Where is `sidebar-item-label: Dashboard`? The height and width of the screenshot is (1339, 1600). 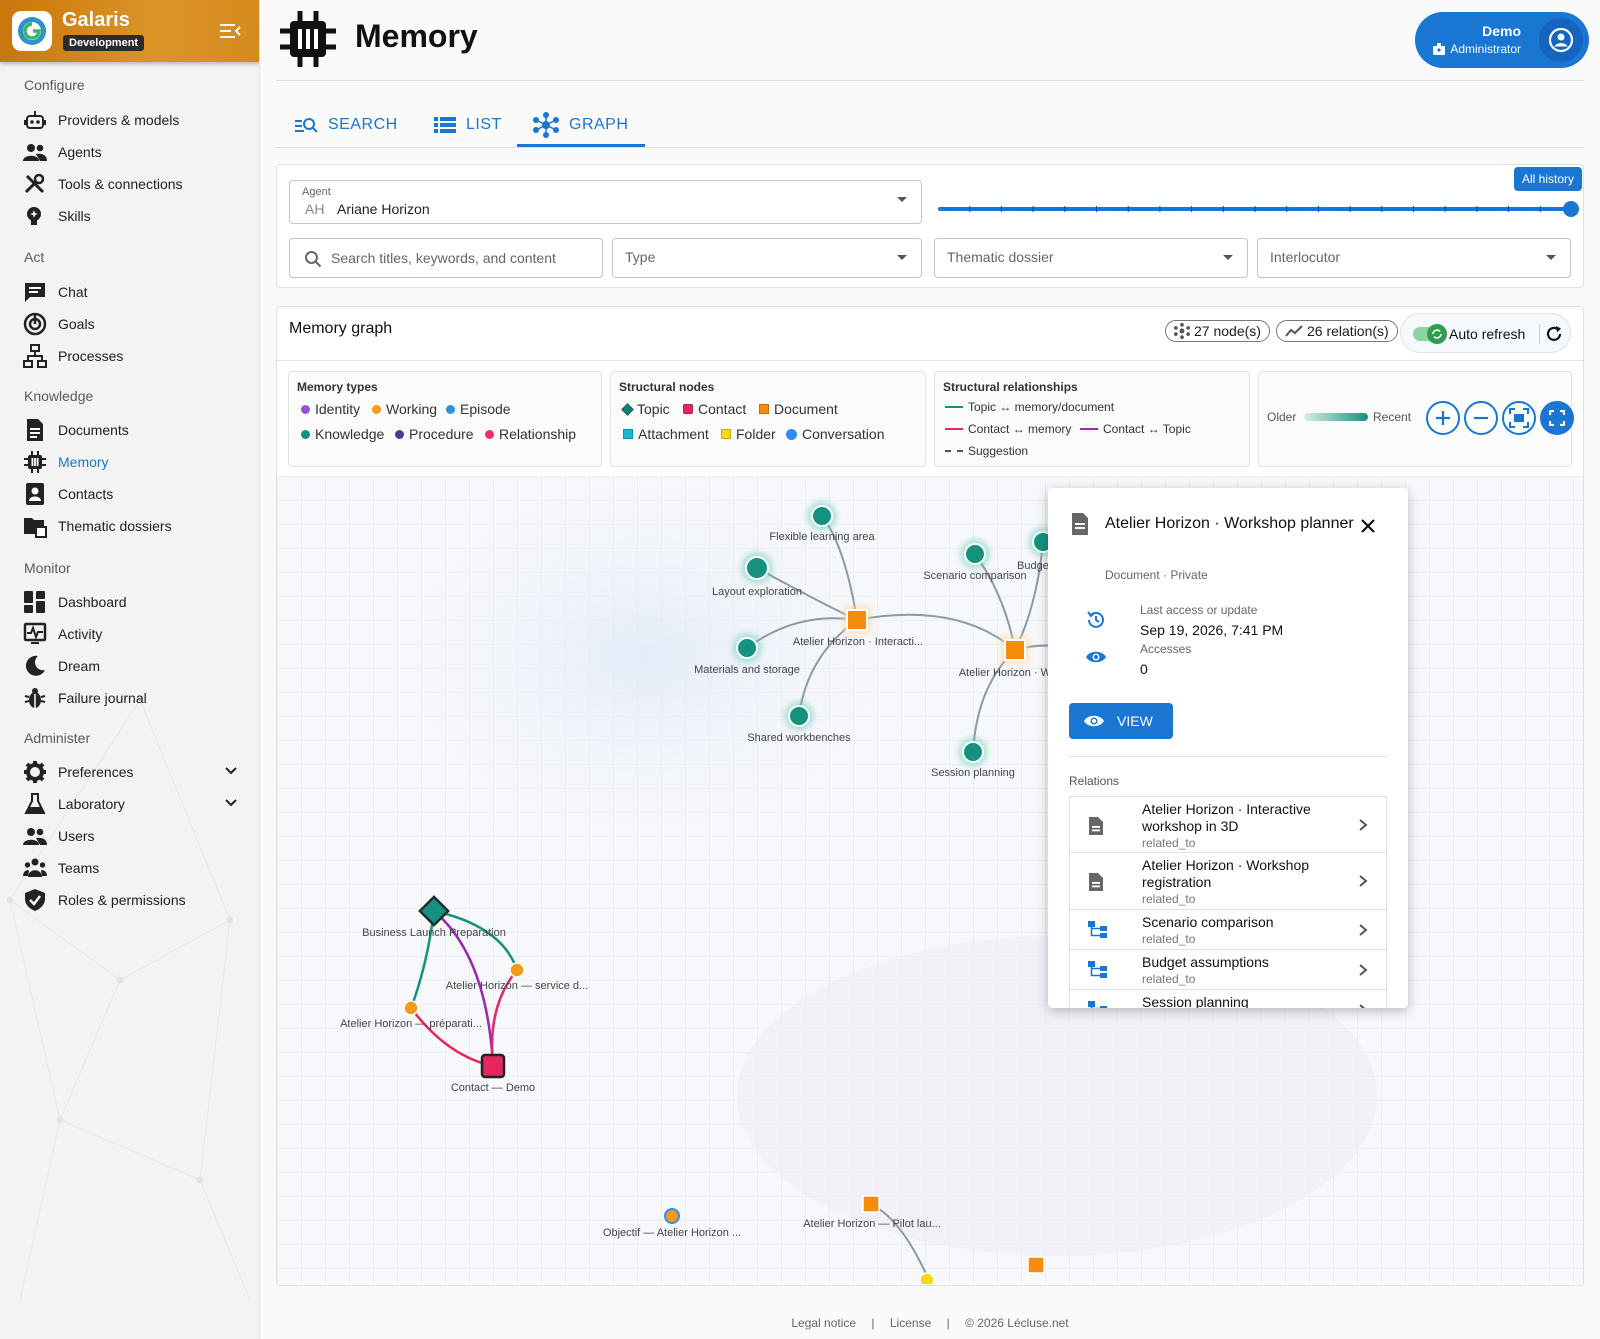
sidebar-item-label: Dashboard is located at coordinates (92, 602).